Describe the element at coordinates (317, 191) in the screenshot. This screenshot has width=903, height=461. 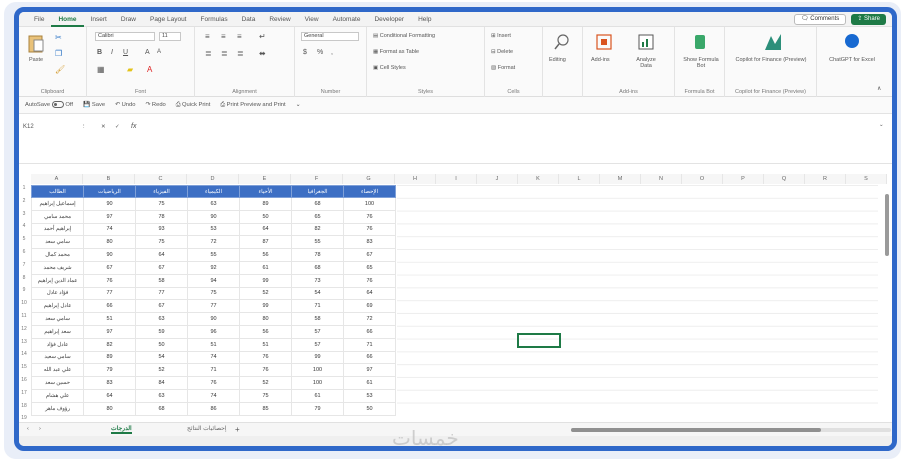
I see `header-cell: الجغرافيا` at that location.